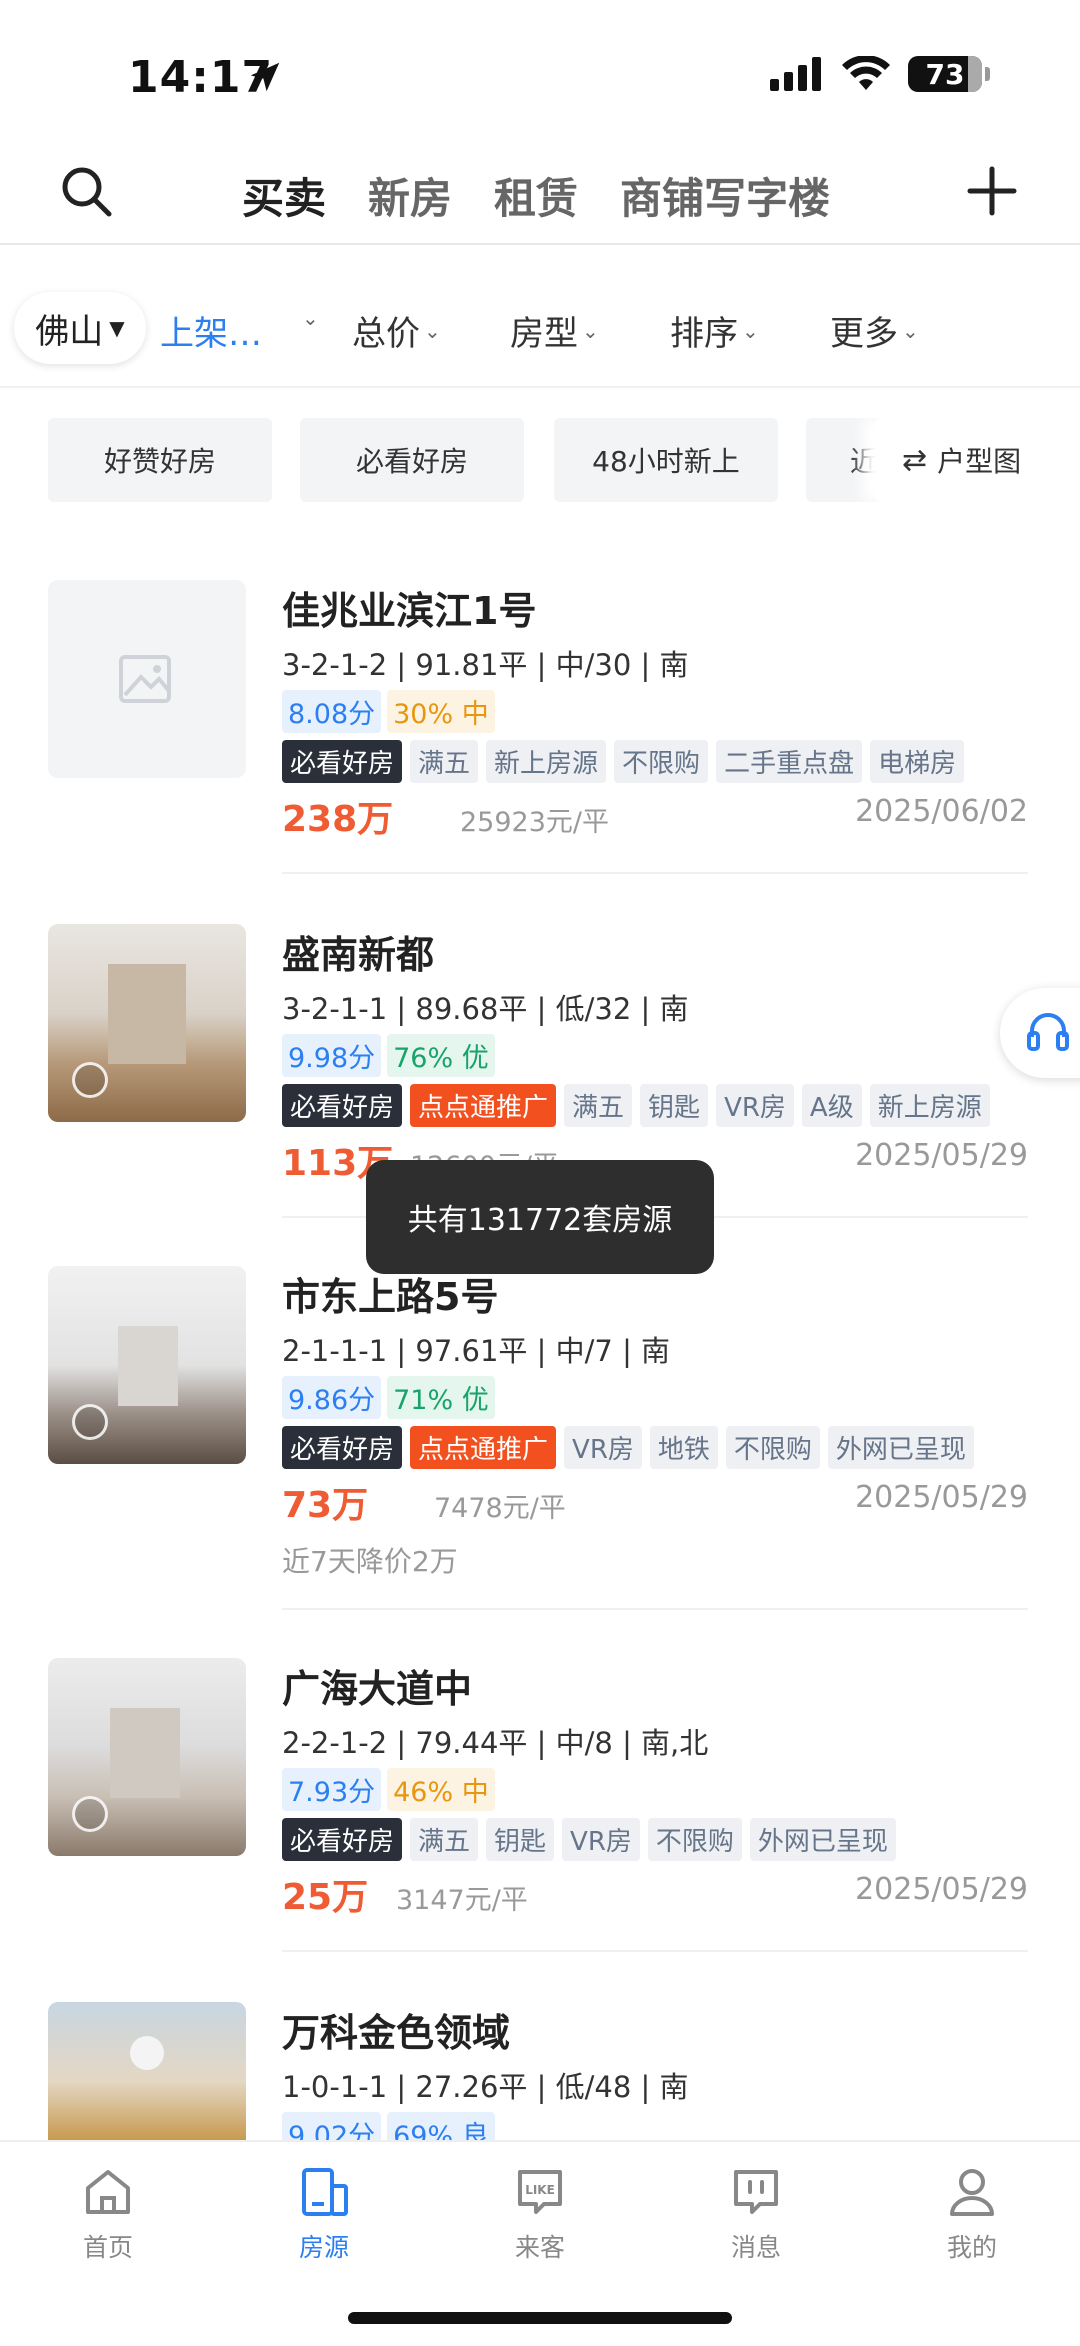 The height and width of the screenshot is (2346, 1080). I want to click on caret-down-icon: ▼, so click(117, 328).